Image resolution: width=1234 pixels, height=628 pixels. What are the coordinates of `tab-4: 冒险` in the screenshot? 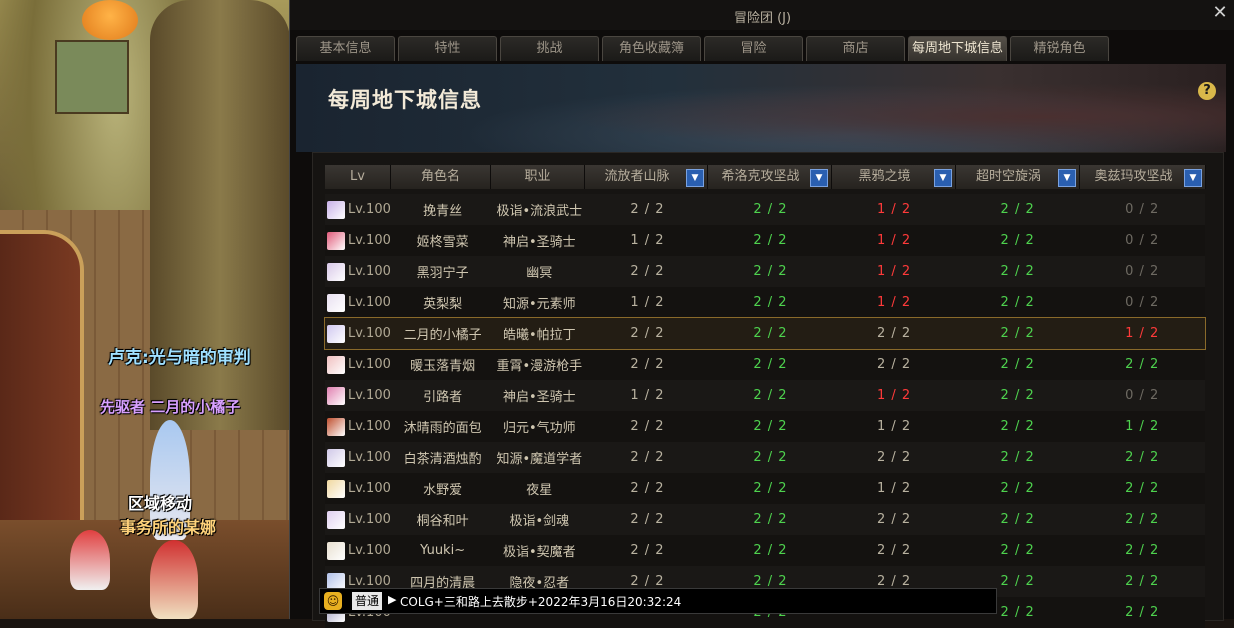 It's located at (753, 48).